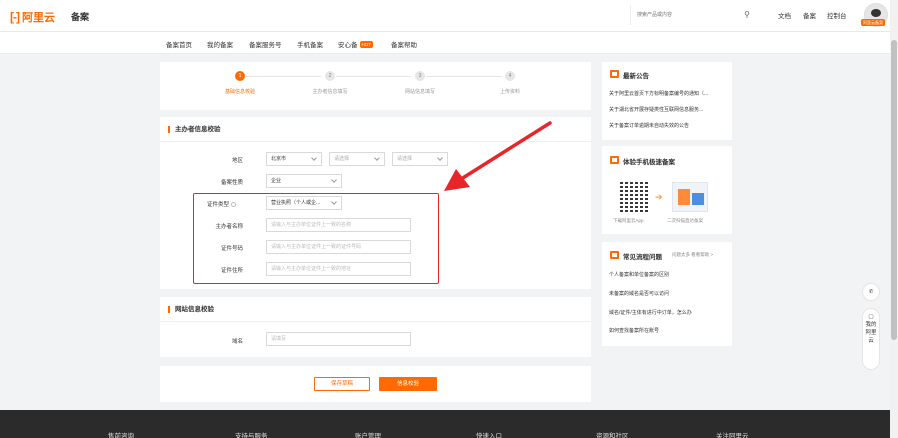 This screenshot has height=438, width=898. I want to click on chat-icon: ▢, so click(871, 317).